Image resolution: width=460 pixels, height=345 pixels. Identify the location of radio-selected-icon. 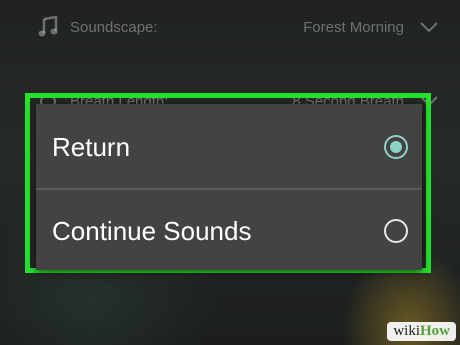
(396, 147).